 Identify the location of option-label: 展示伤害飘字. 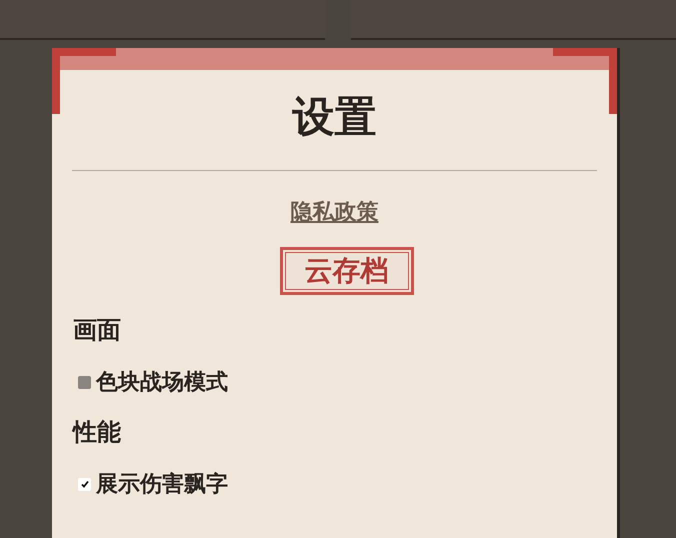
(162, 484).